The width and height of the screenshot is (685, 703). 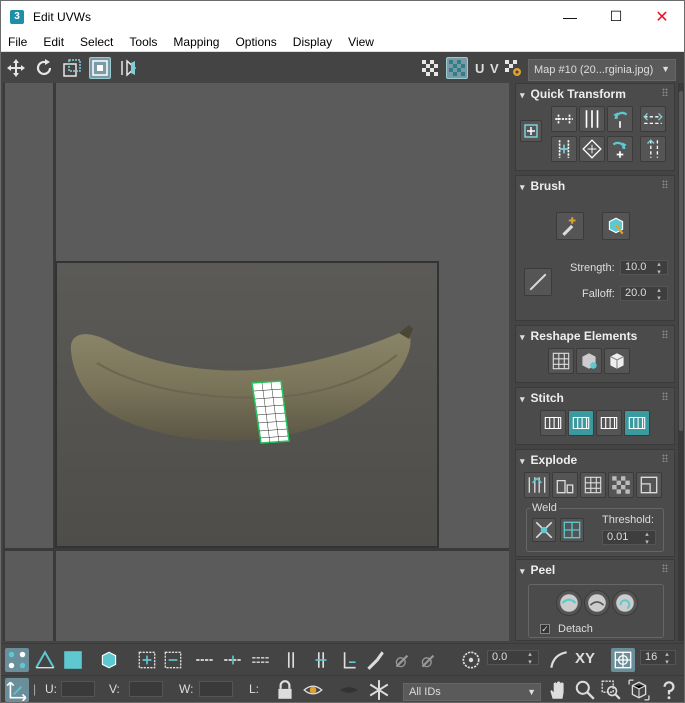 What do you see at coordinates (537, 485) in the screenshot?
I see `break-icon` at bounding box center [537, 485].